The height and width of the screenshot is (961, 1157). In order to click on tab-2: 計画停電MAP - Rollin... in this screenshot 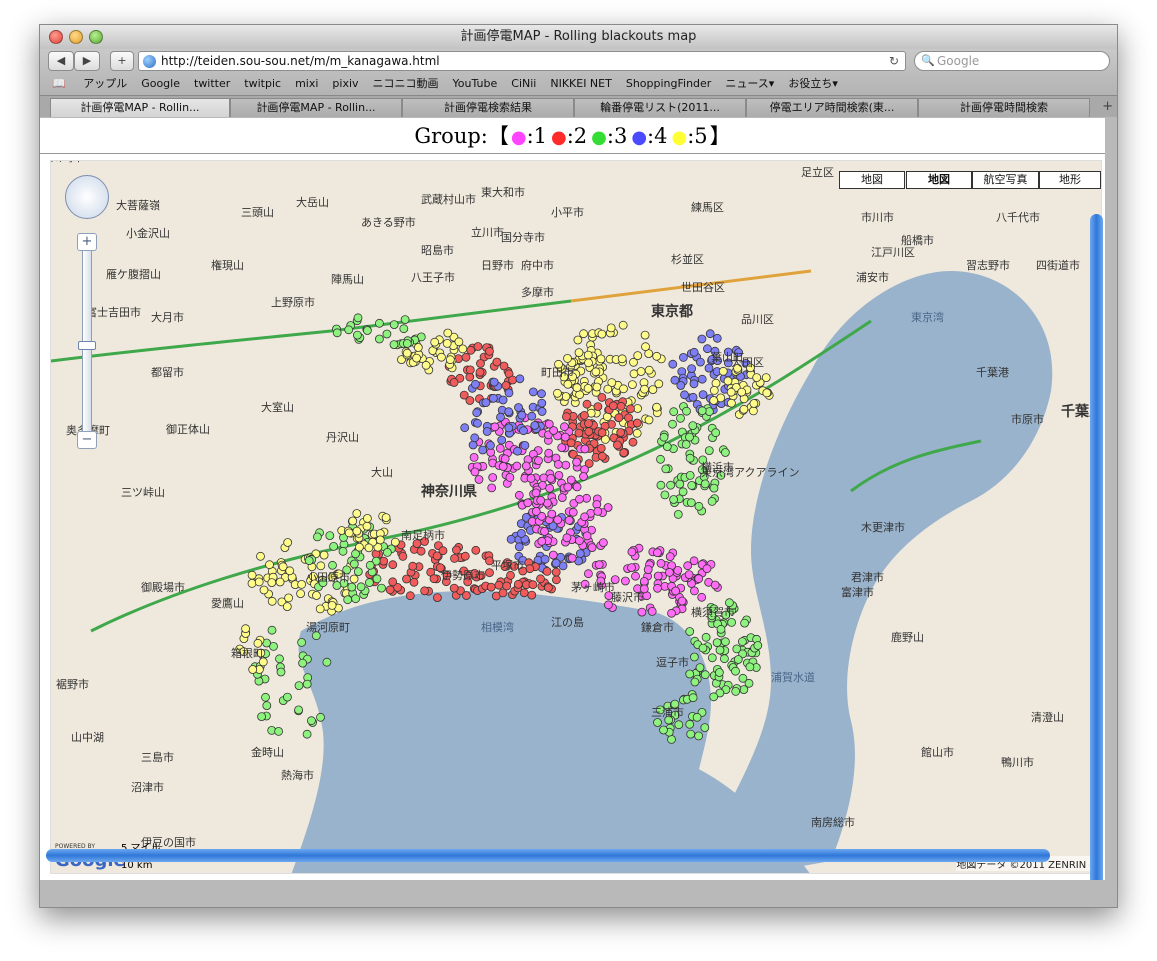, I will do `click(316, 107)`.